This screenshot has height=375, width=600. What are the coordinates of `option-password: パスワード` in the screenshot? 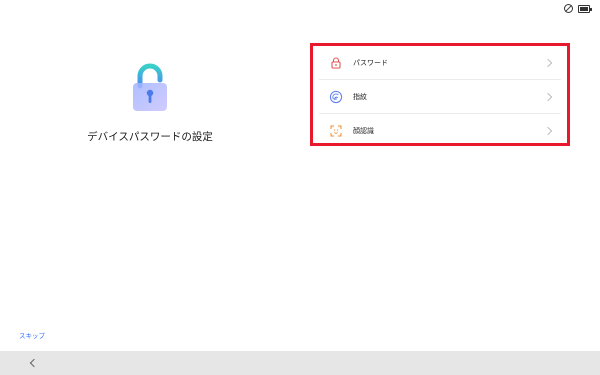 It's located at (440, 63).